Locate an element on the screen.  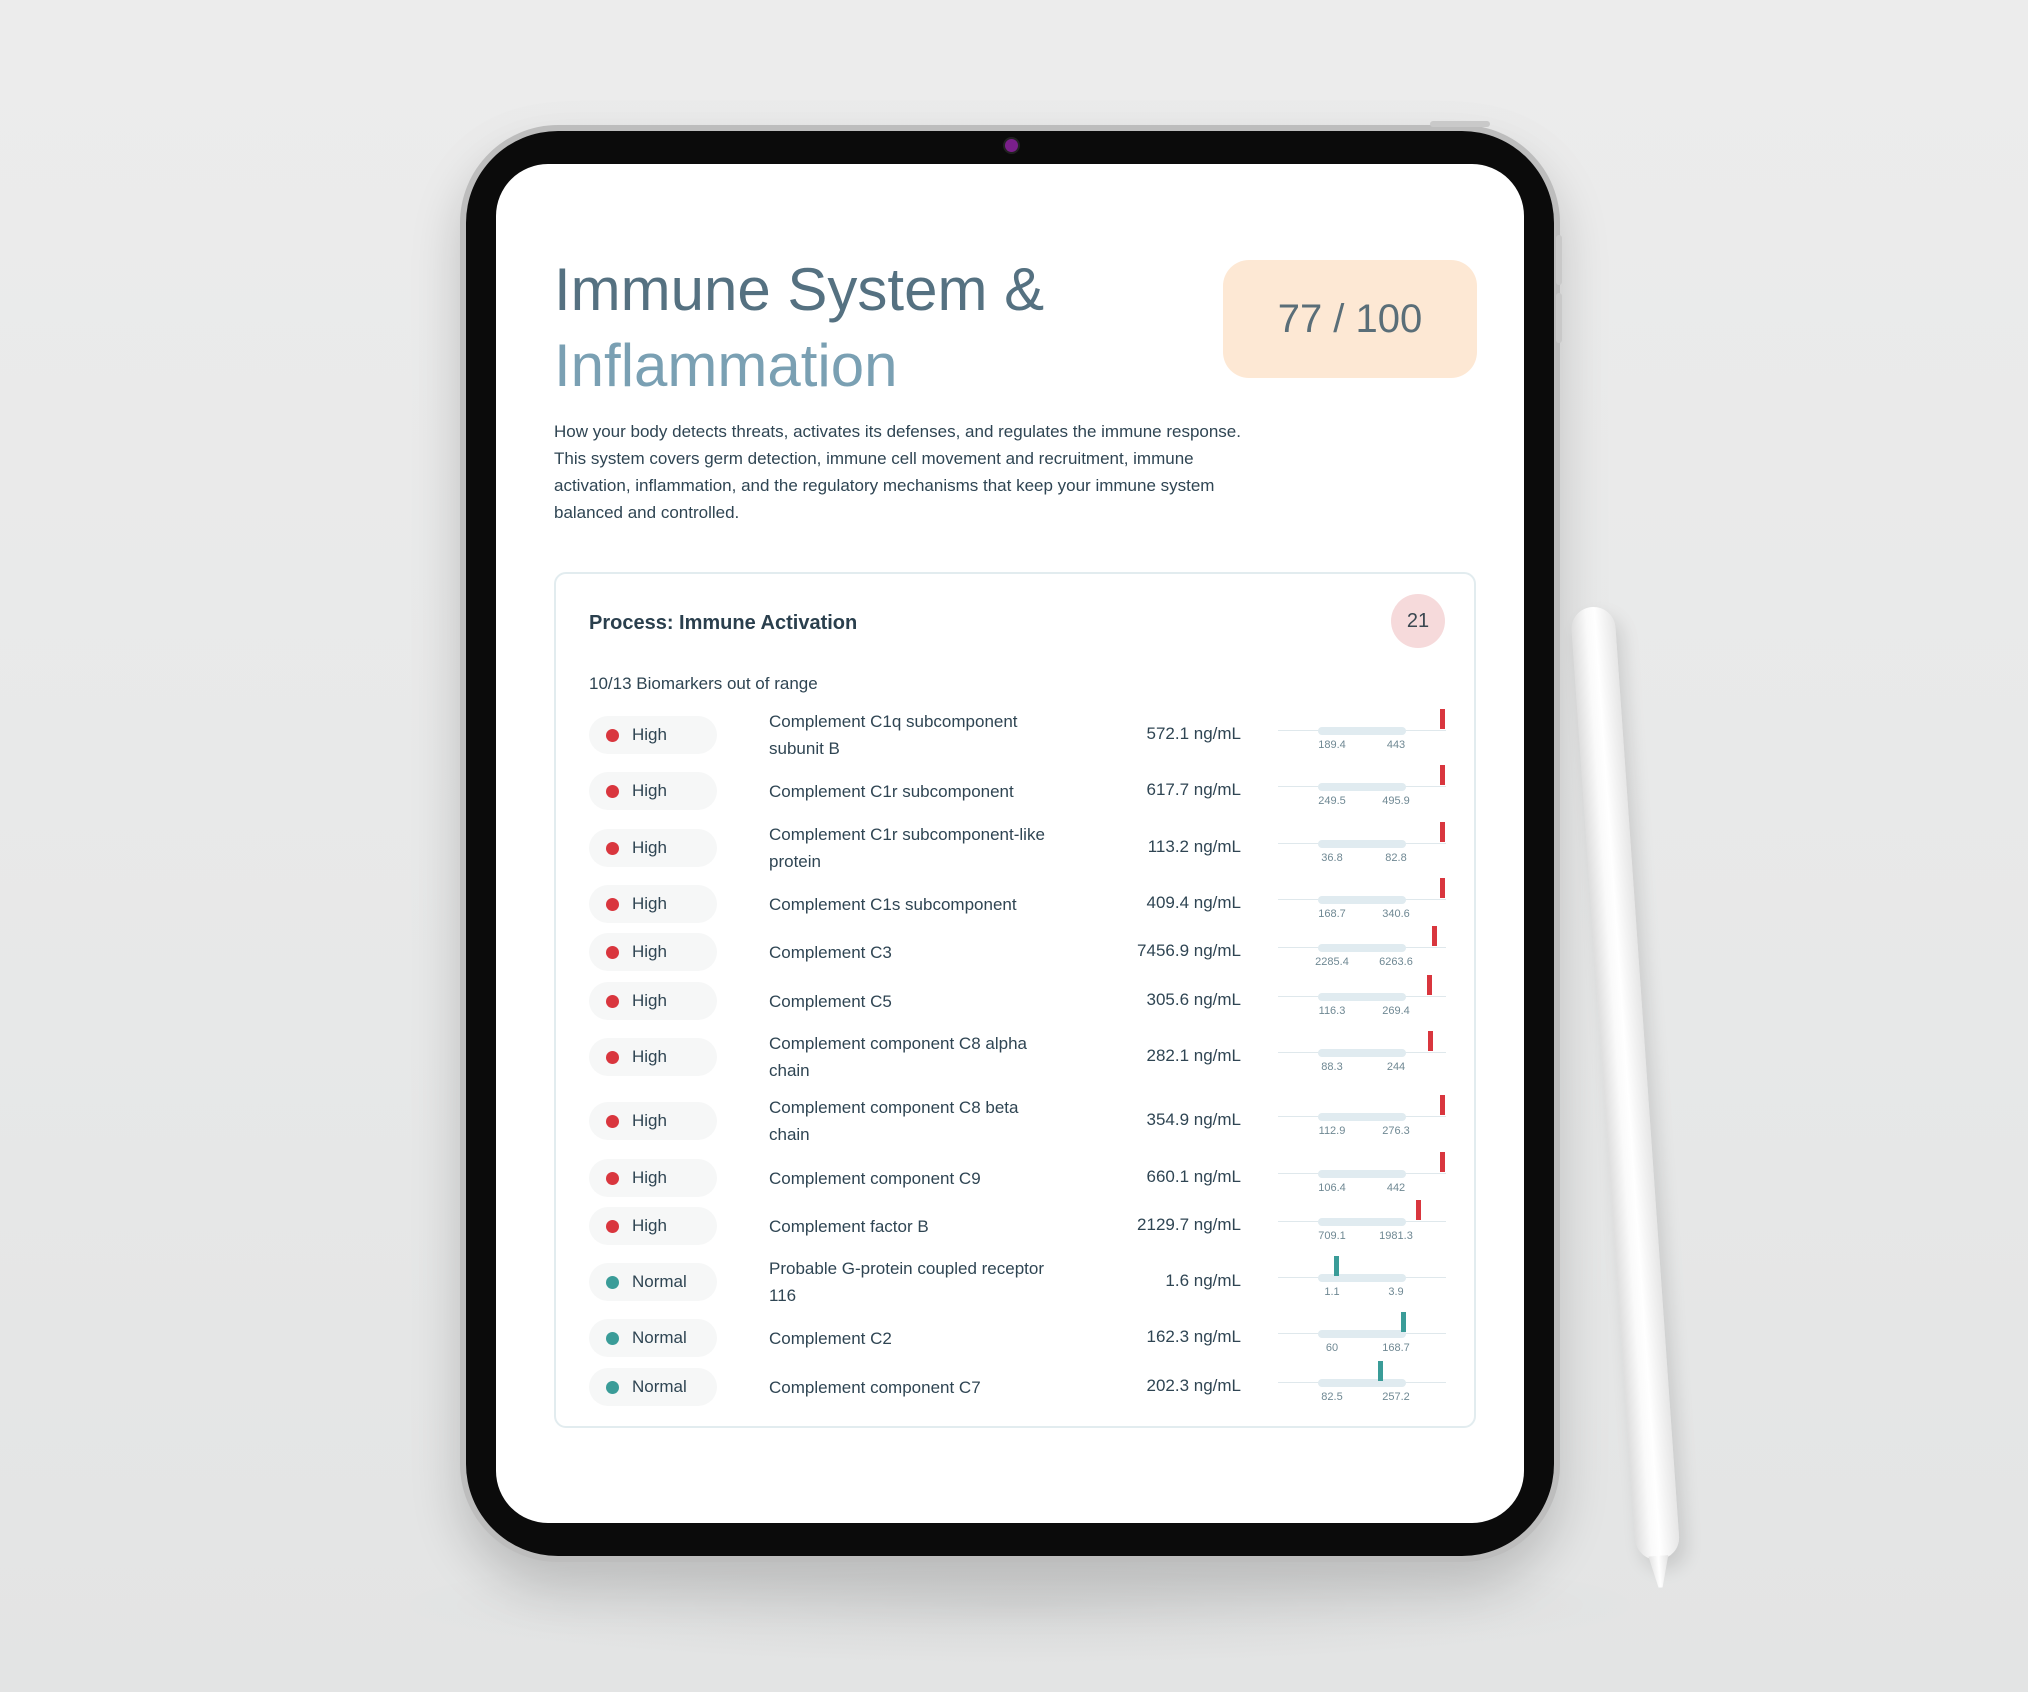
range-low-label: 112.9 is located at coordinates (1332, 1131).